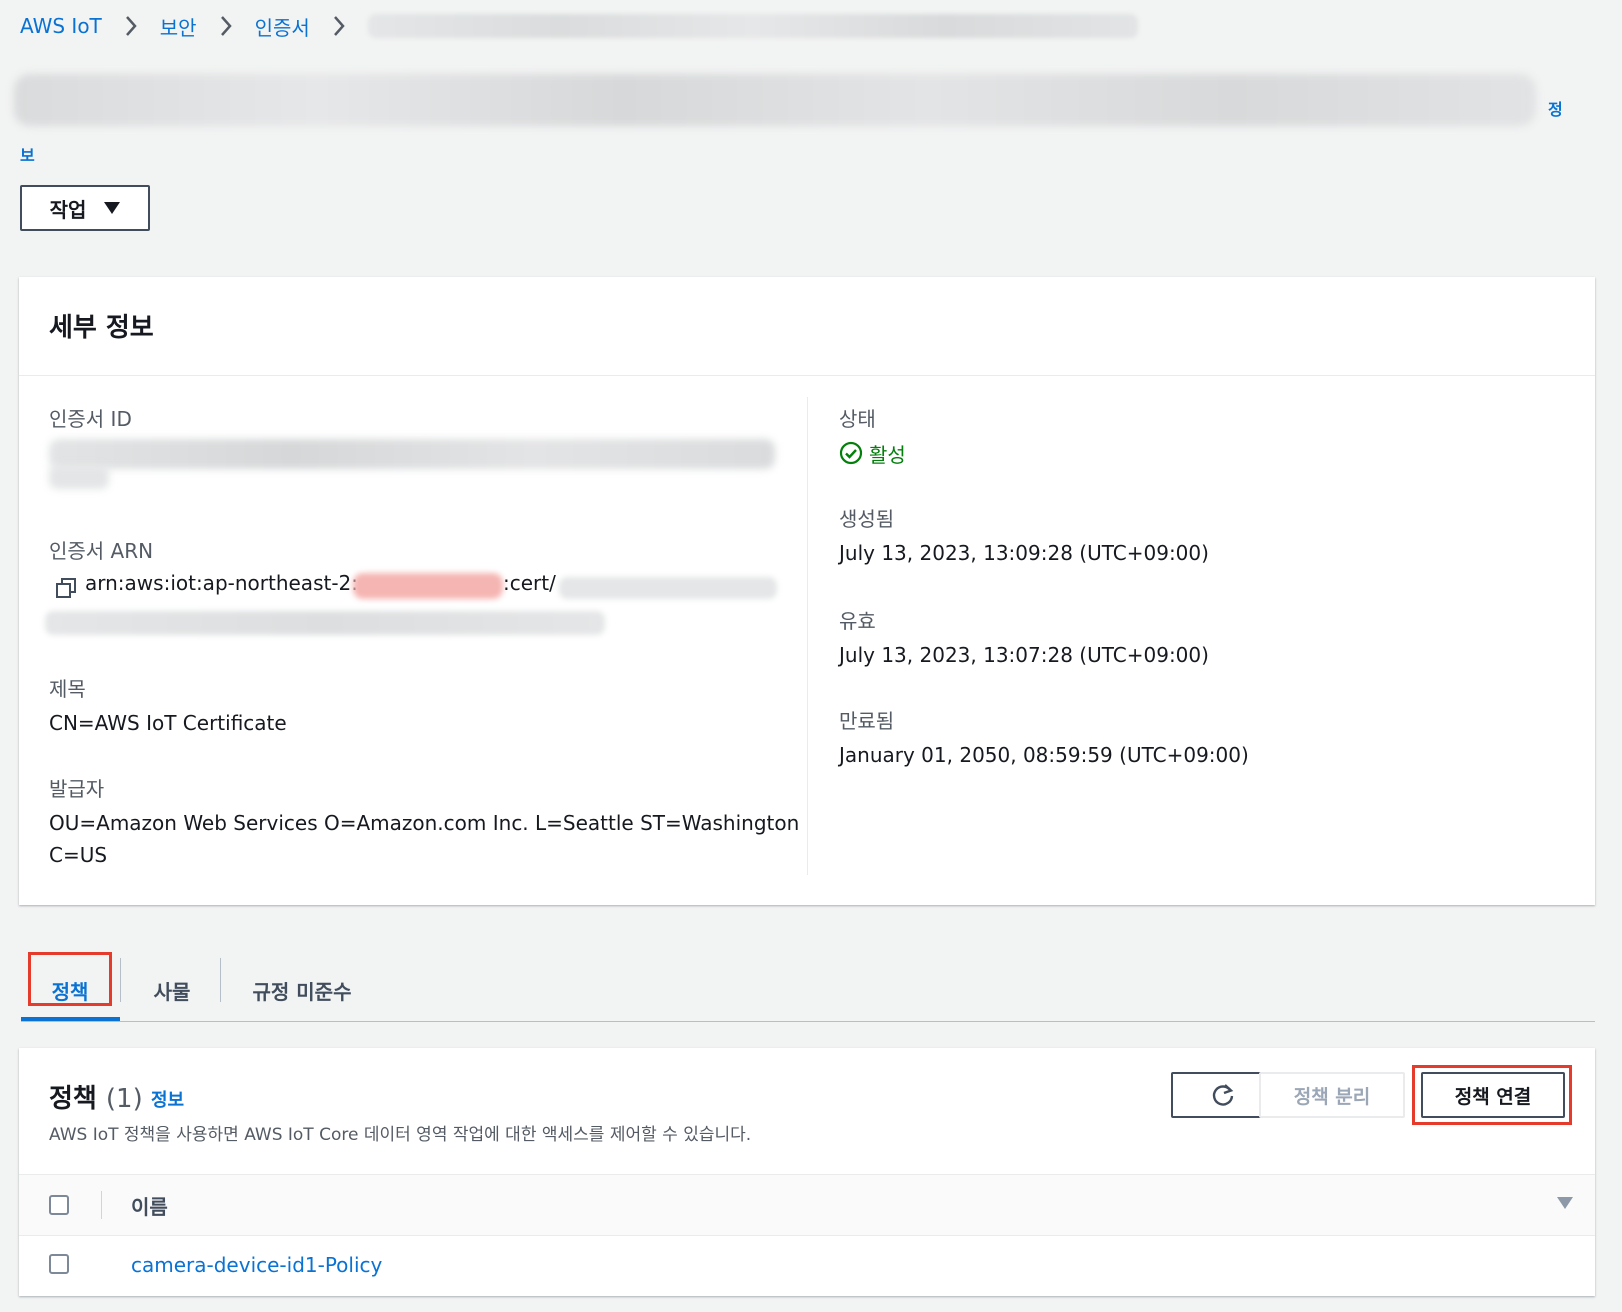 This screenshot has width=1622, height=1312. I want to click on select-all-checkbox, so click(59, 1205).